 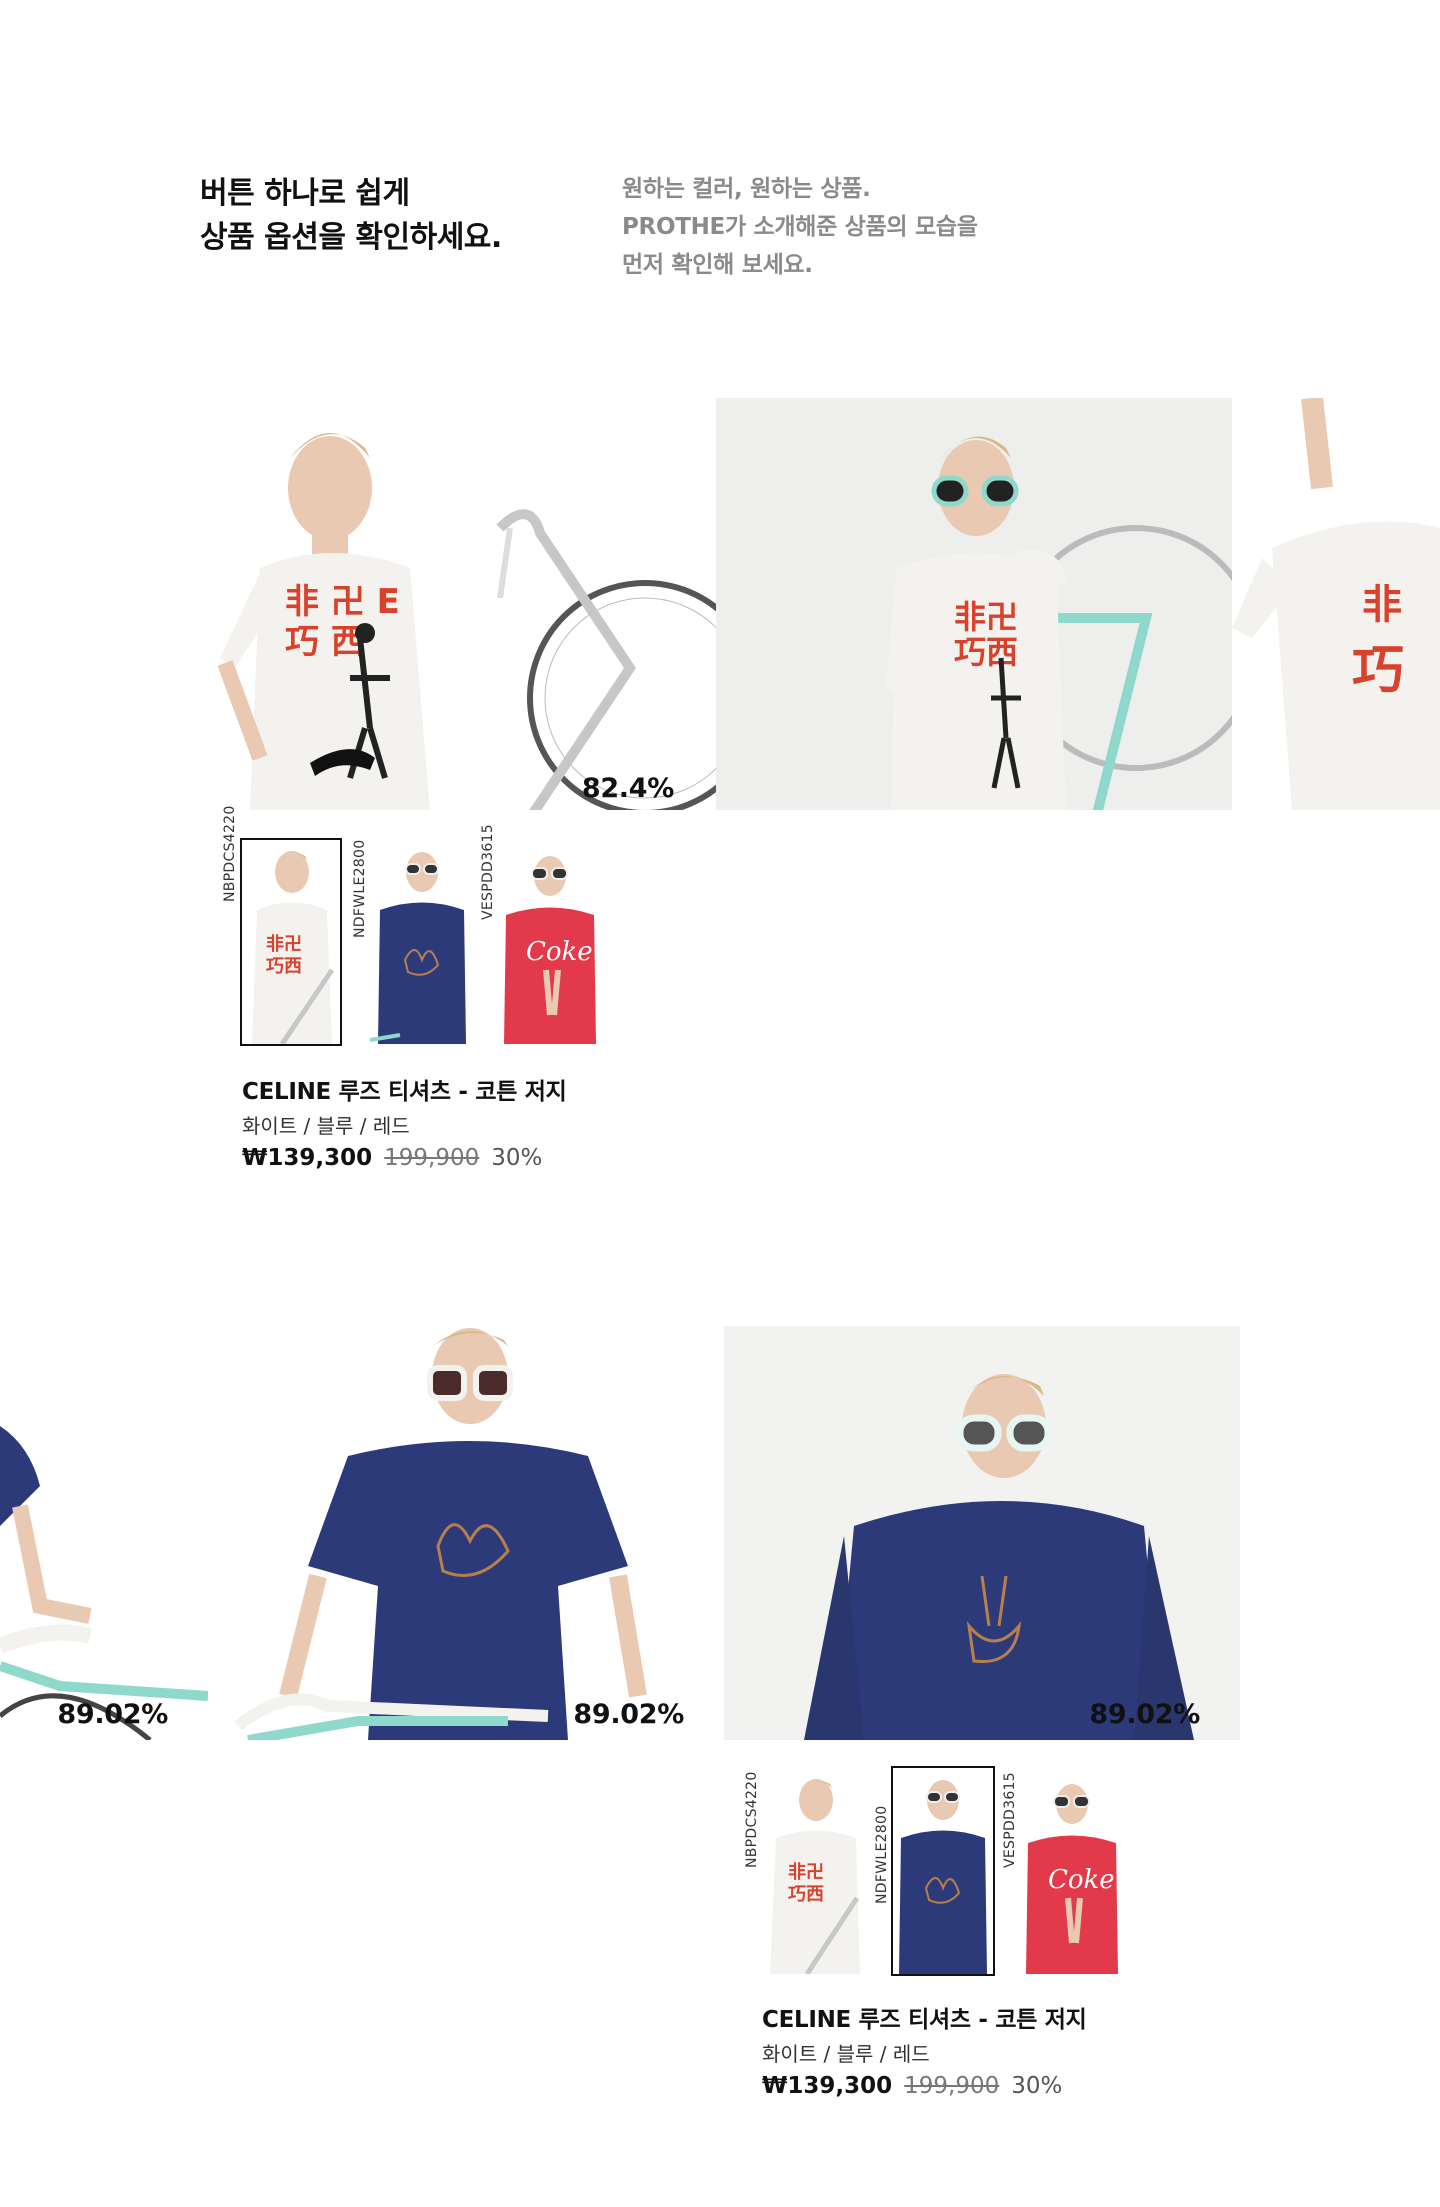 What do you see at coordinates (1378, 671) in the screenshot?
I see `svg-text: 巧` at bounding box center [1378, 671].